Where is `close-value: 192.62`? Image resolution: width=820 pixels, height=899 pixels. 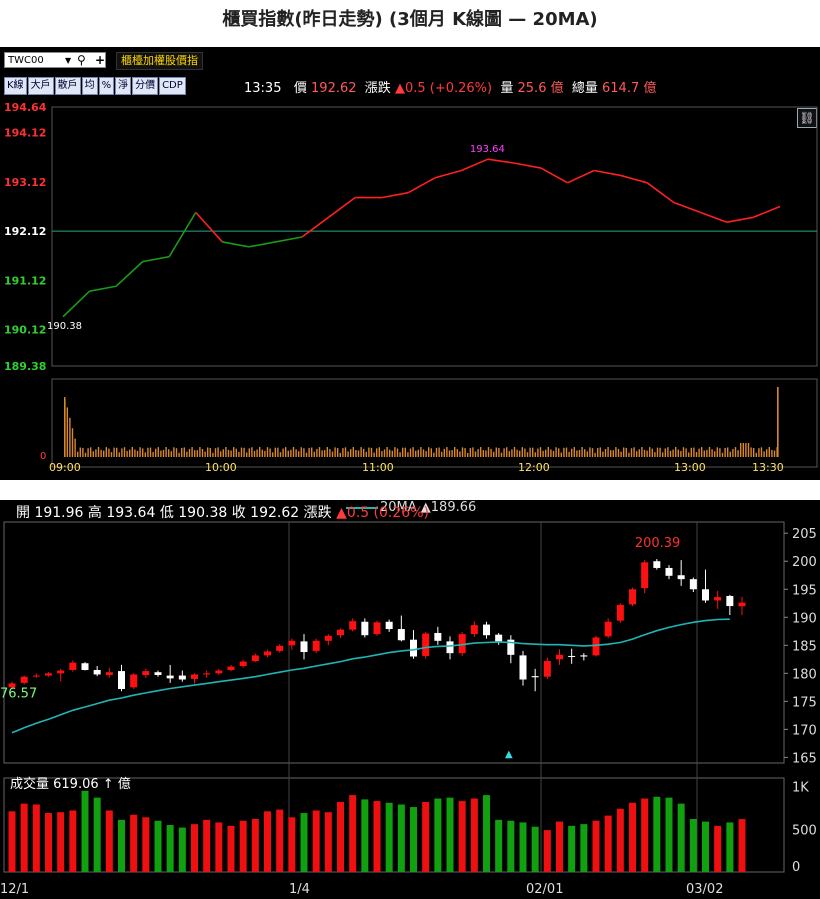
close-value: 192.62 is located at coordinates (275, 513).